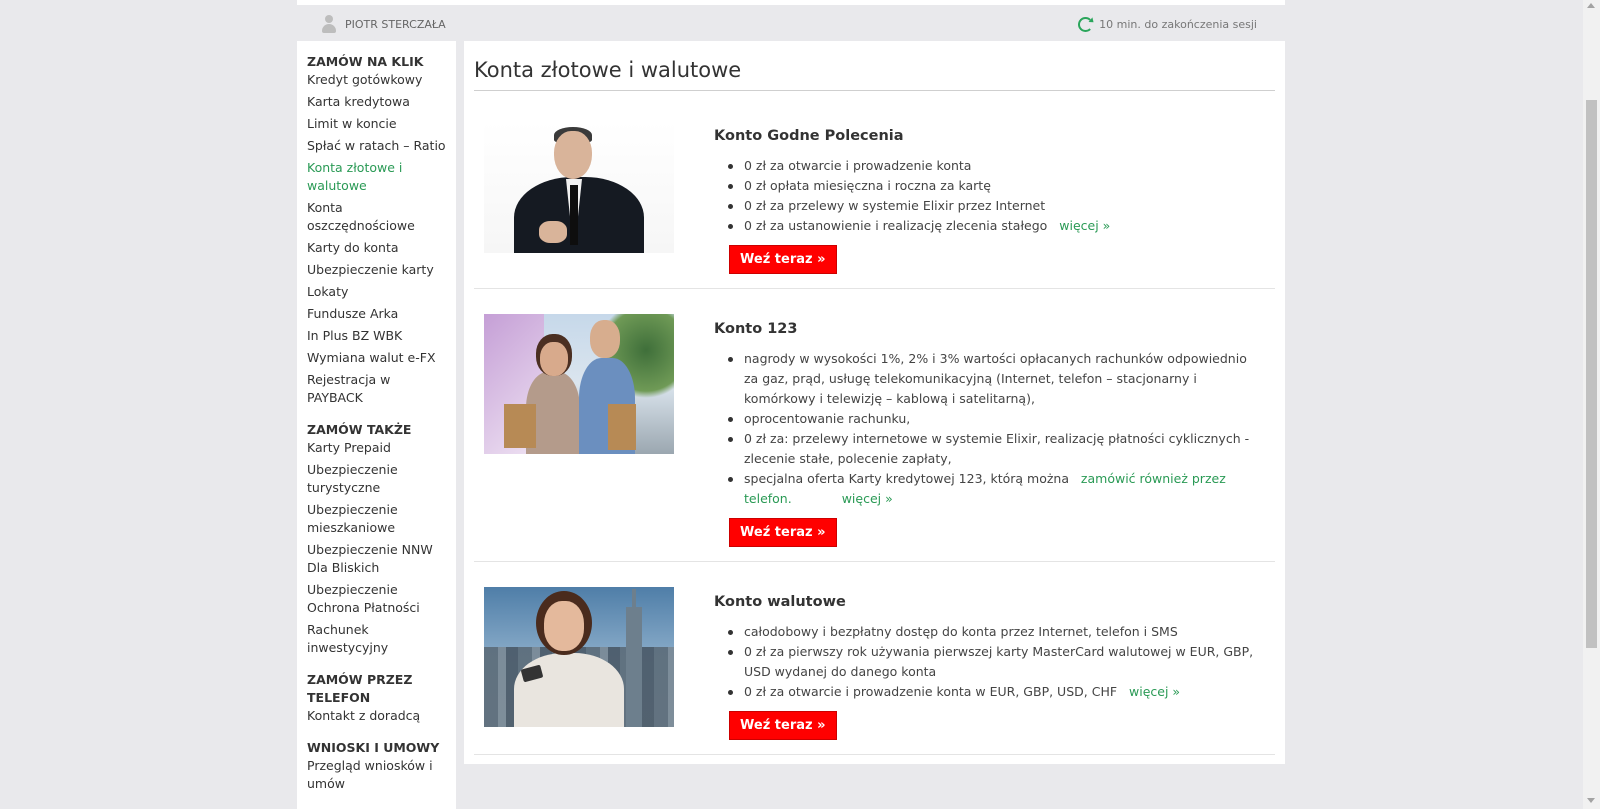 Image resolution: width=1600 pixels, height=809 pixels. I want to click on session-timer: 10 min. do zakończenia sesji, so click(1167, 24).